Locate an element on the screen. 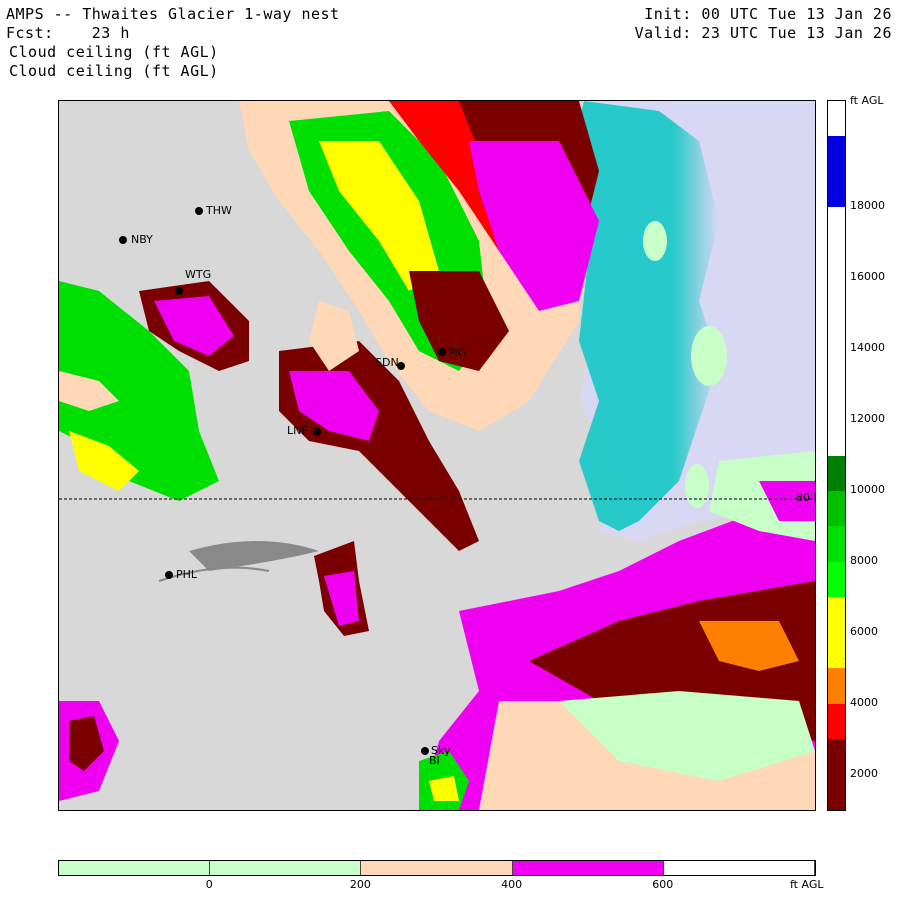 This screenshot has height=900, width=900. station-label-nby: NBY is located at coordinates (142, 239).